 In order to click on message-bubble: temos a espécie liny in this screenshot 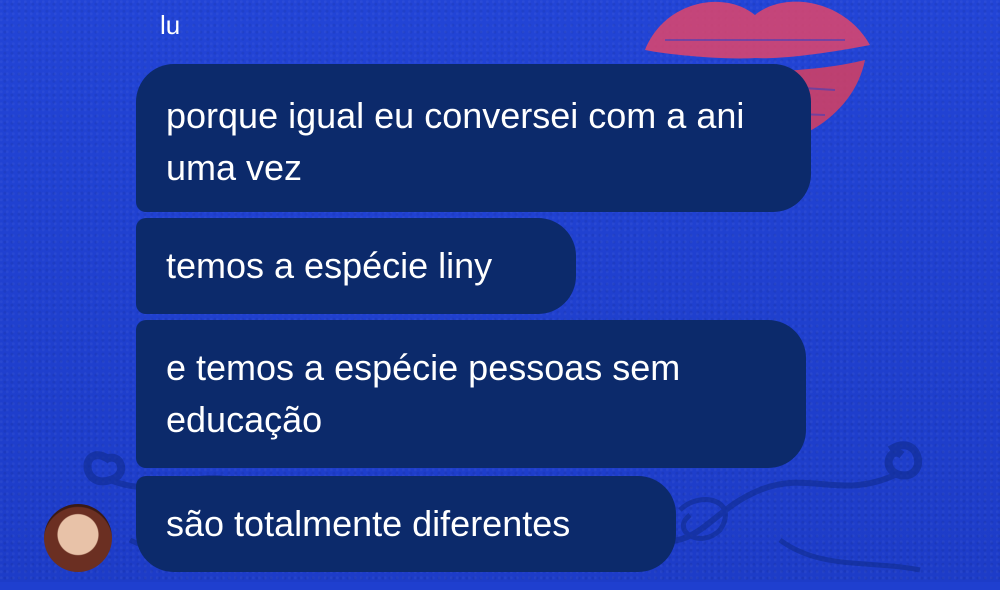, I will do `click(356, 266)`.